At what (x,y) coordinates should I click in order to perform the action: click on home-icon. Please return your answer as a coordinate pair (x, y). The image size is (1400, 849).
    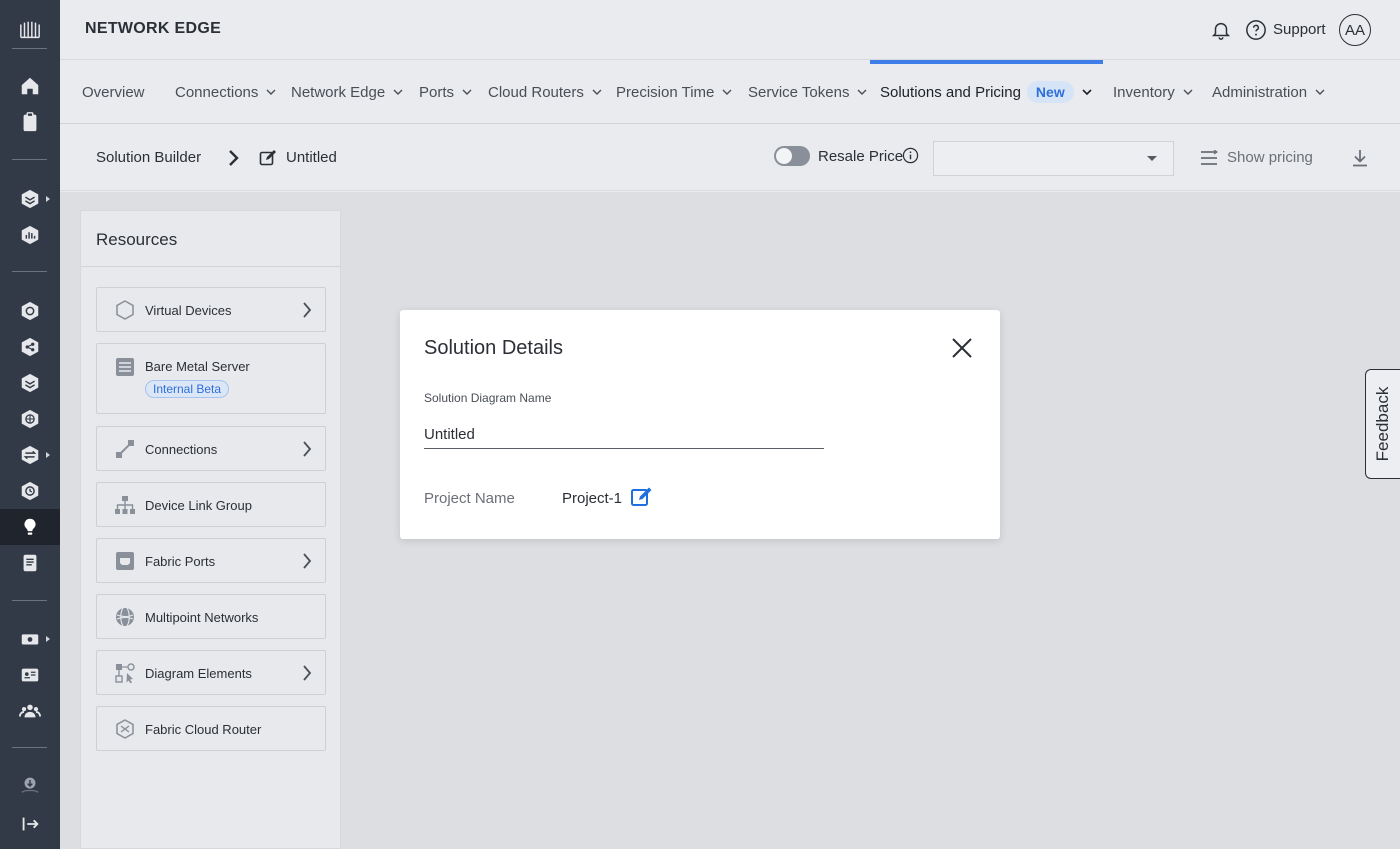
    Looking at the image, I should click on (30, 86).